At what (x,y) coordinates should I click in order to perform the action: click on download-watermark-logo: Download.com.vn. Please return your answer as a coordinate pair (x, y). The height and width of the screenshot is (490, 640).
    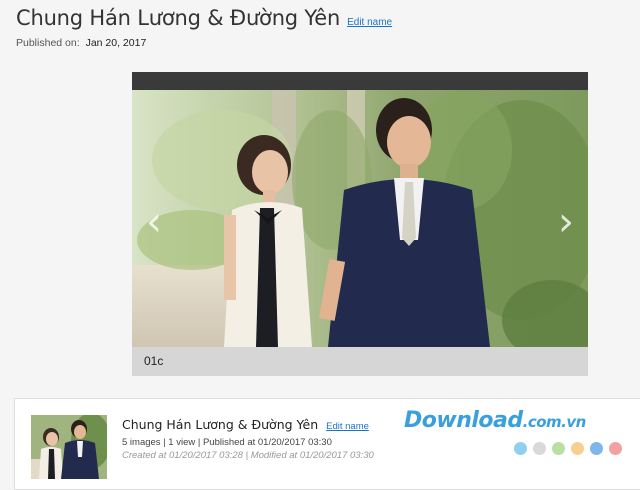
    Looking at the image, I should click on (522, 441).